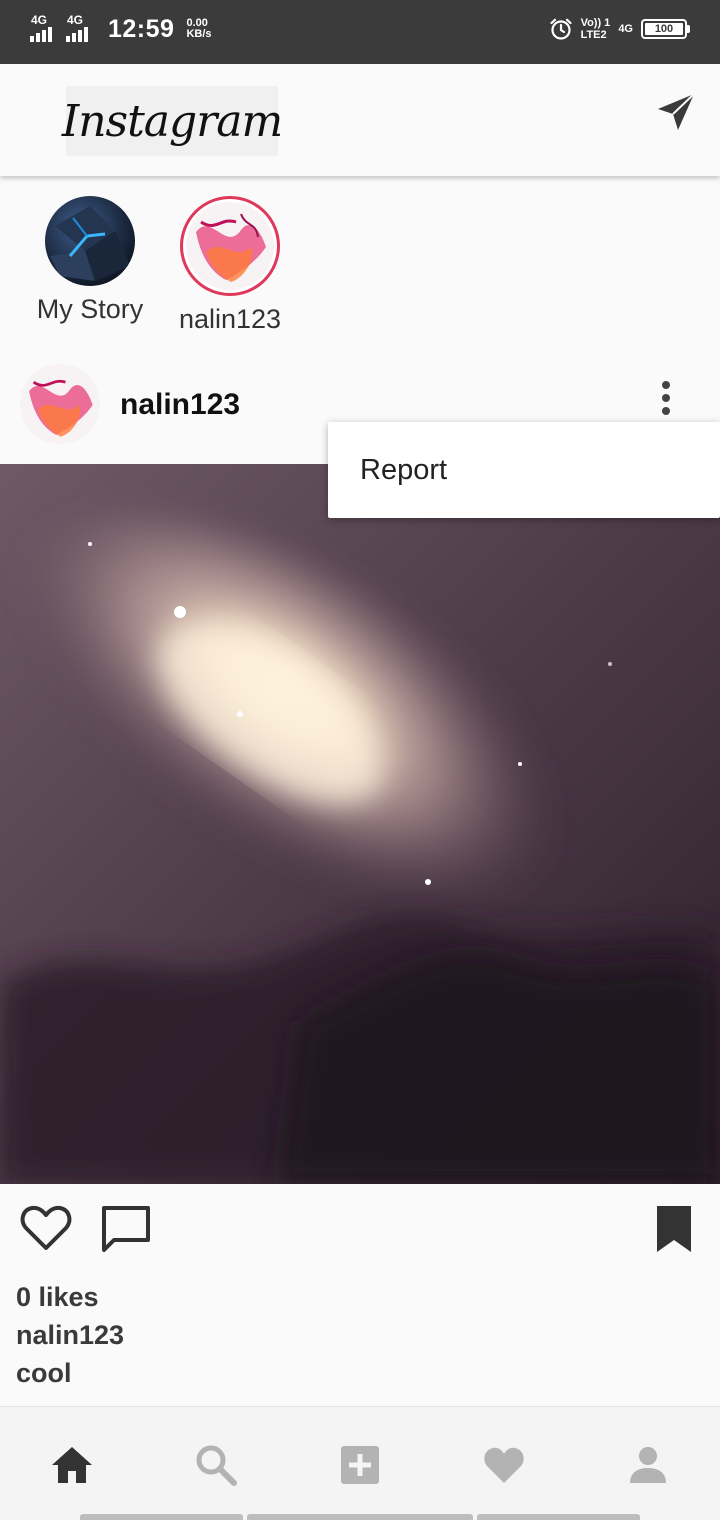  I want to click on story-my-story: My Story, so click(90, 260).